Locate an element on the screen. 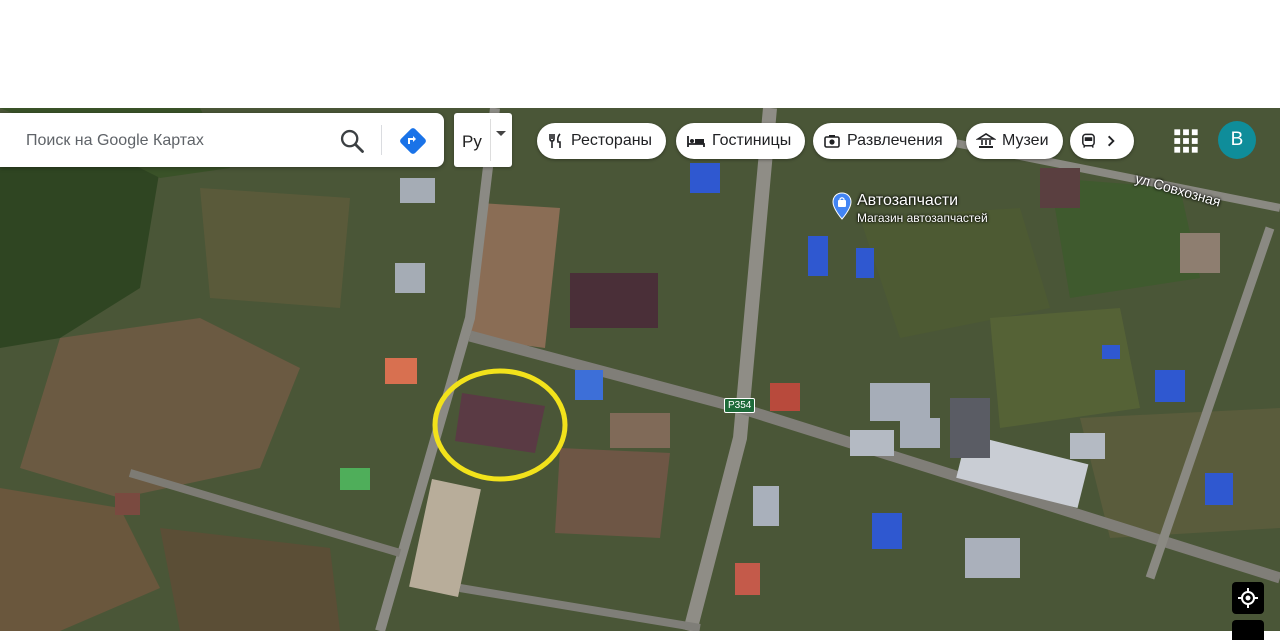 This screenshot has width=1280, height=640. directions-icon is located at coordinates (413, 141).